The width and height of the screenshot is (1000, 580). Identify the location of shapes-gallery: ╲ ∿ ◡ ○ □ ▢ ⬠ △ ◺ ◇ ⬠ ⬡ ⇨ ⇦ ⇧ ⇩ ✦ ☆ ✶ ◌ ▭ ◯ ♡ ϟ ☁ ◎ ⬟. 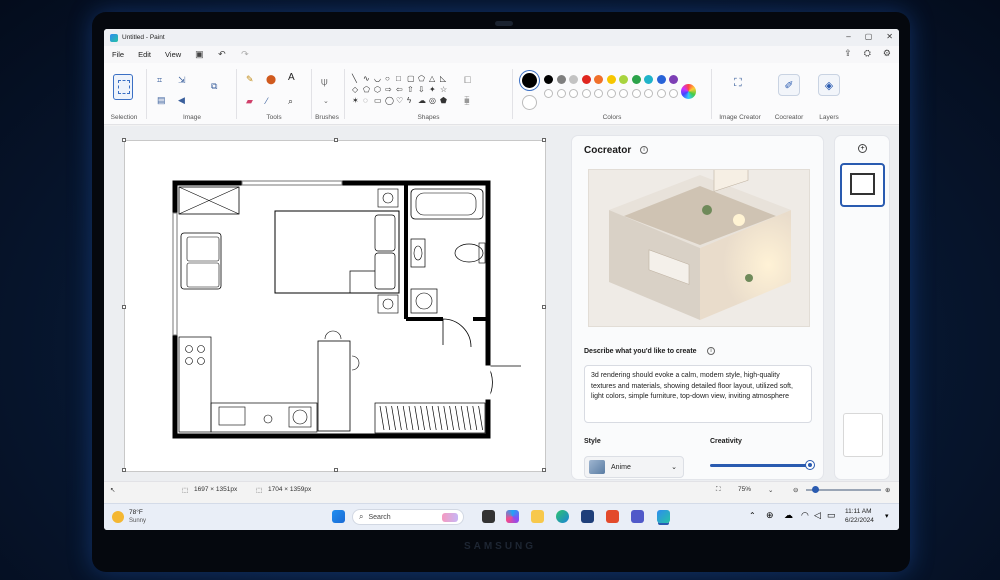
(402, 89).